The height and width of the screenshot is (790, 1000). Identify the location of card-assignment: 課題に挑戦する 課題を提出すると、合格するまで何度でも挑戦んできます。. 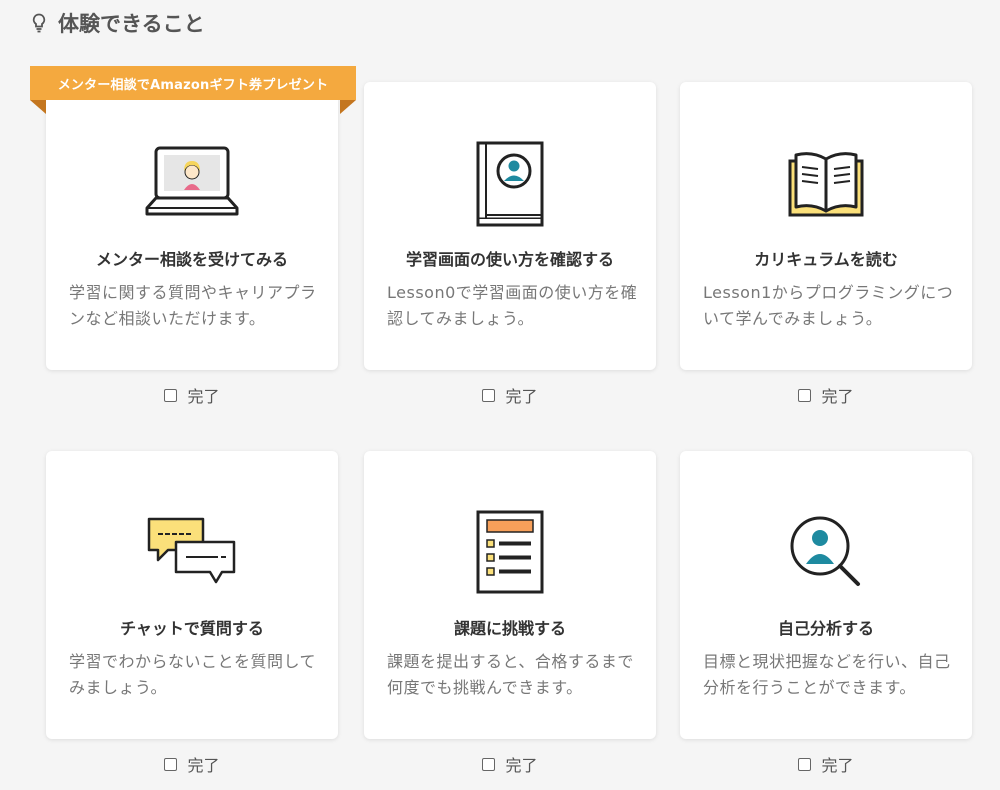
(510, 595).